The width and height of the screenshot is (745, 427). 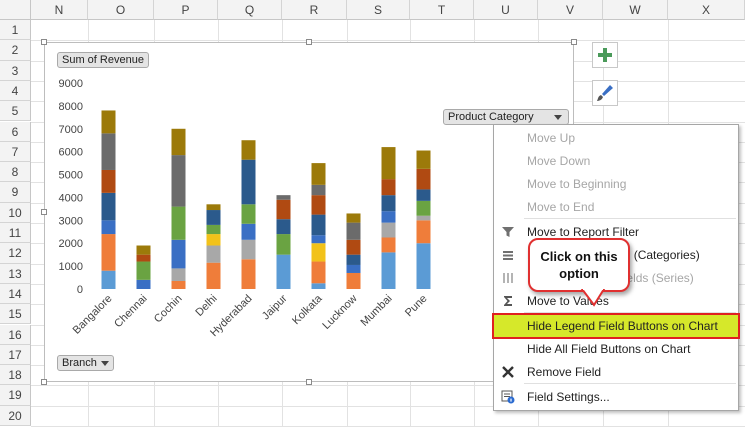 I want to click on bar-segment-bangalore-pr, so click(x=108, y=151).